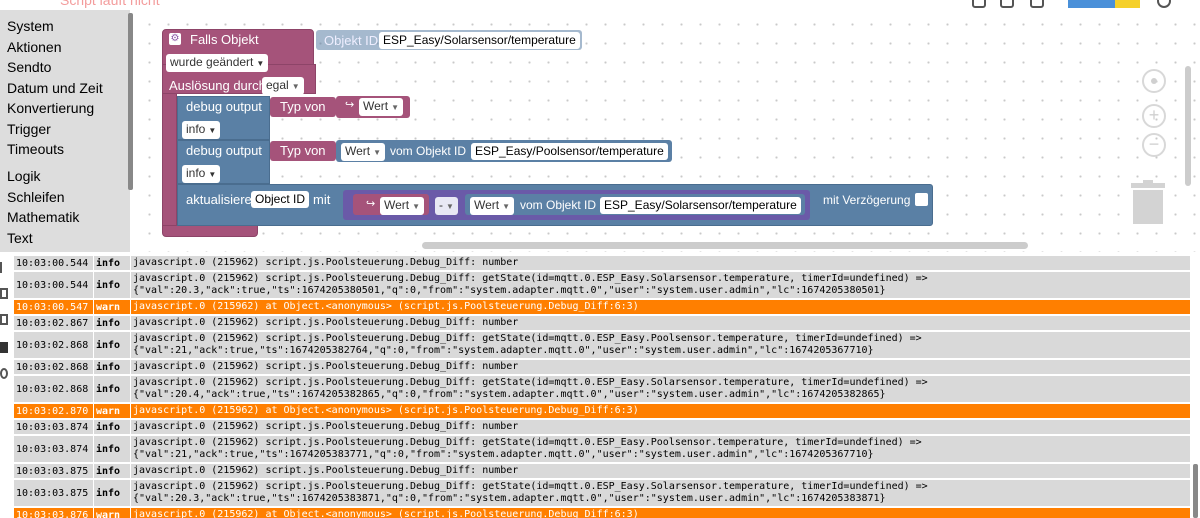  What do you see at coordinates (283, 86) in the screenshot?
I see `trigger-ausloesung-dropdown: egal ▼` at bounding box center [283, 86].